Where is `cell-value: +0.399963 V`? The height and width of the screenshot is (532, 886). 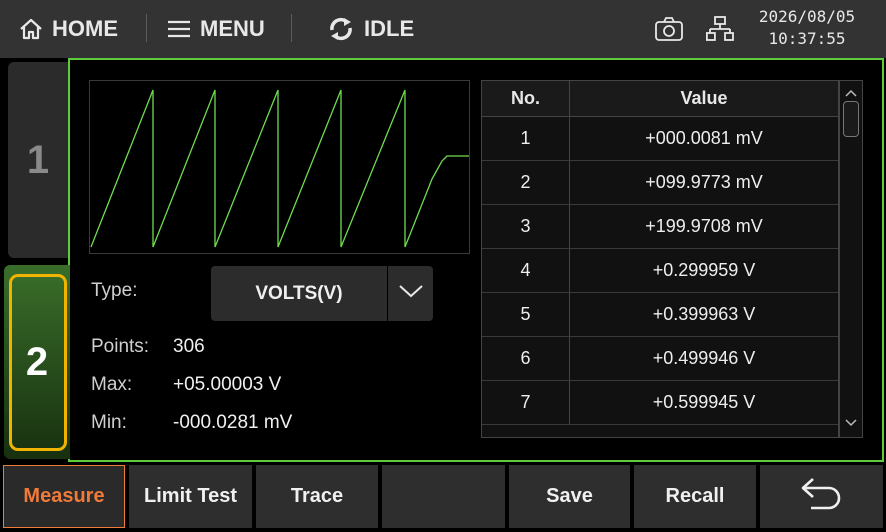 cell-value: +0.399963 V is located at coordinates (704, 314).